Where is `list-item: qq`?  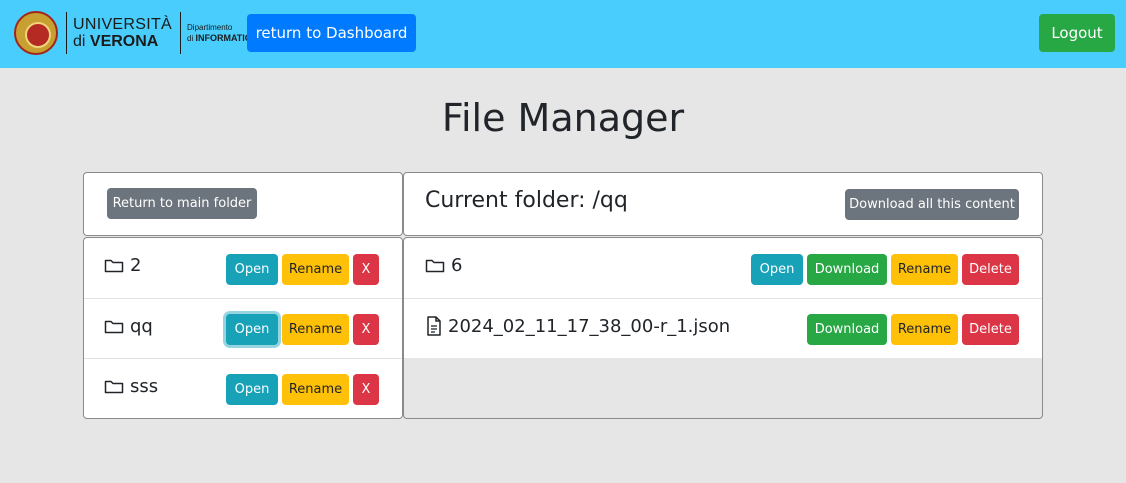 list-item: qq is located at coordinates (128, 326).